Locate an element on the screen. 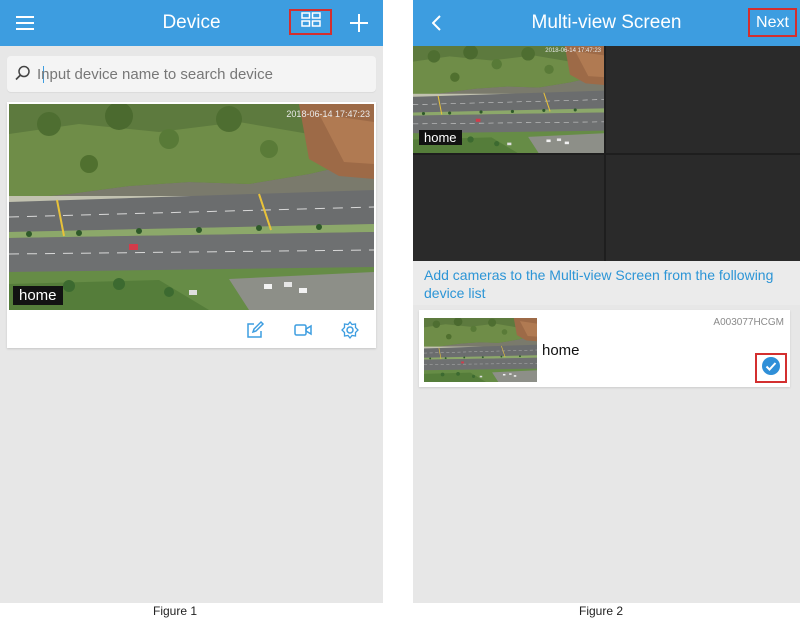  menu-icon is located at coordinates (25, 23).